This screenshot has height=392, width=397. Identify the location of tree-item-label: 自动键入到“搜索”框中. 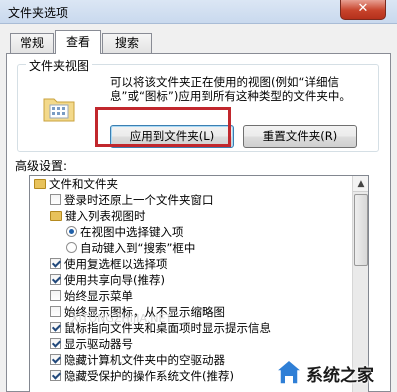
(138, 248).